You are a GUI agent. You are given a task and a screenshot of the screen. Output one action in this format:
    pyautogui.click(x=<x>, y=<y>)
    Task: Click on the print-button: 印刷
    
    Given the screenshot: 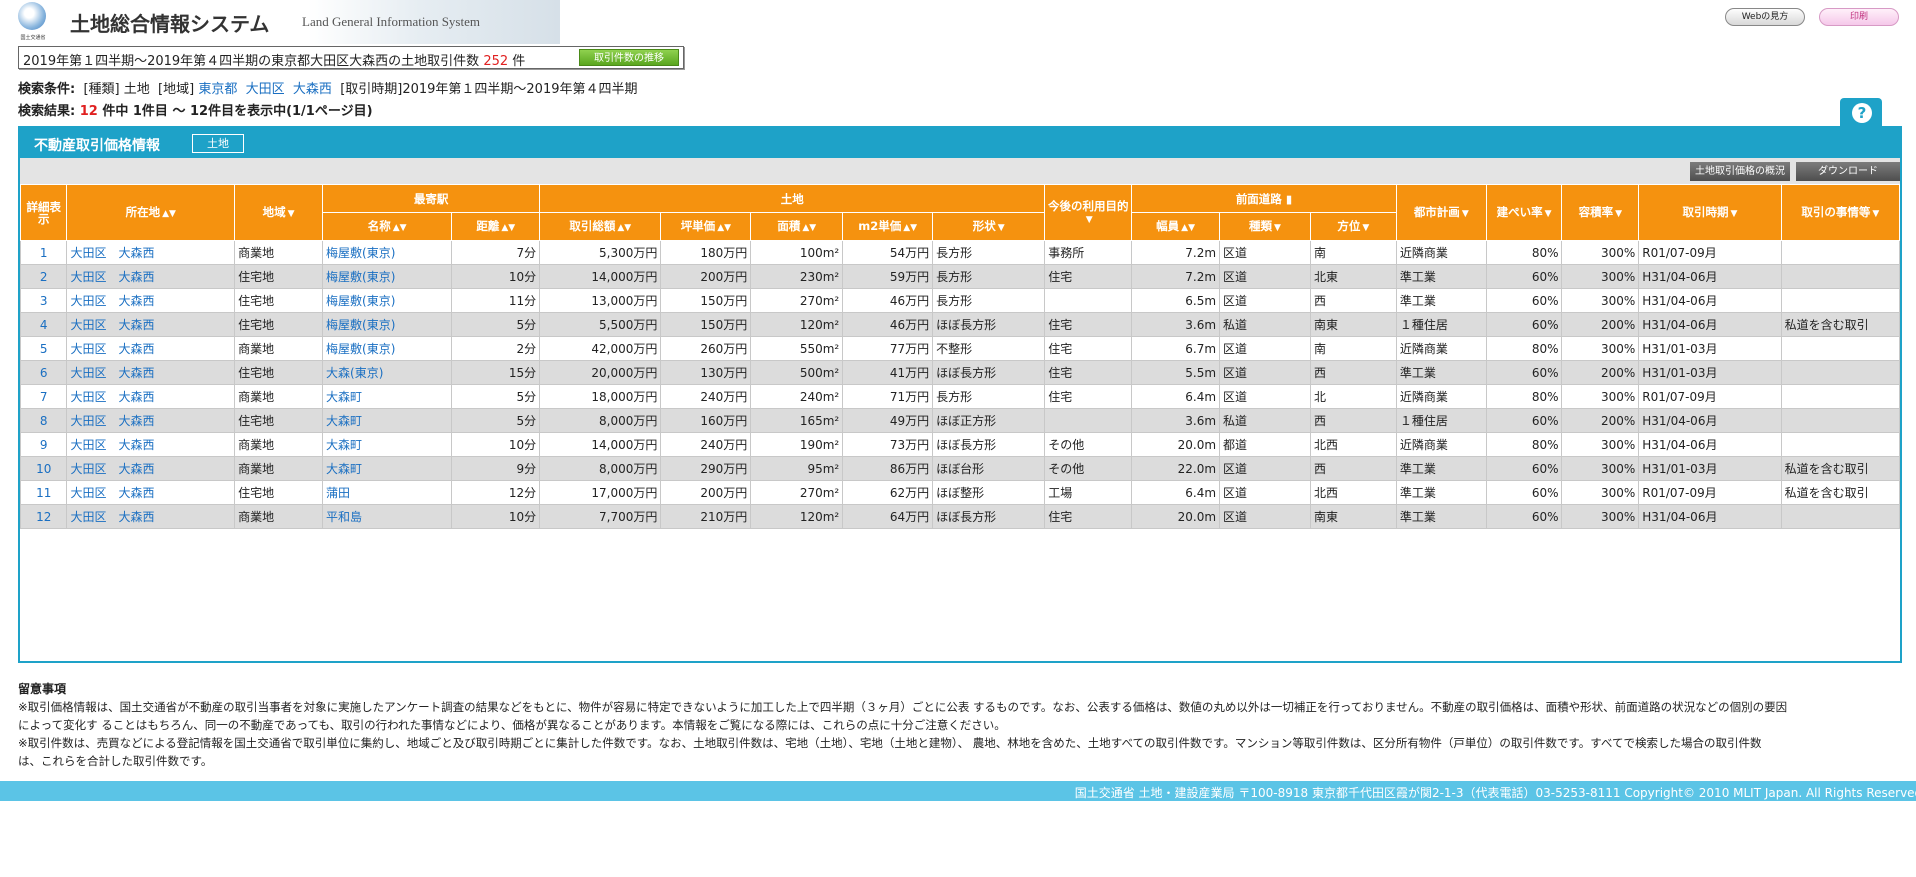 What is the action you would take?
    pyautogui.click(x=1859, y=17)
    